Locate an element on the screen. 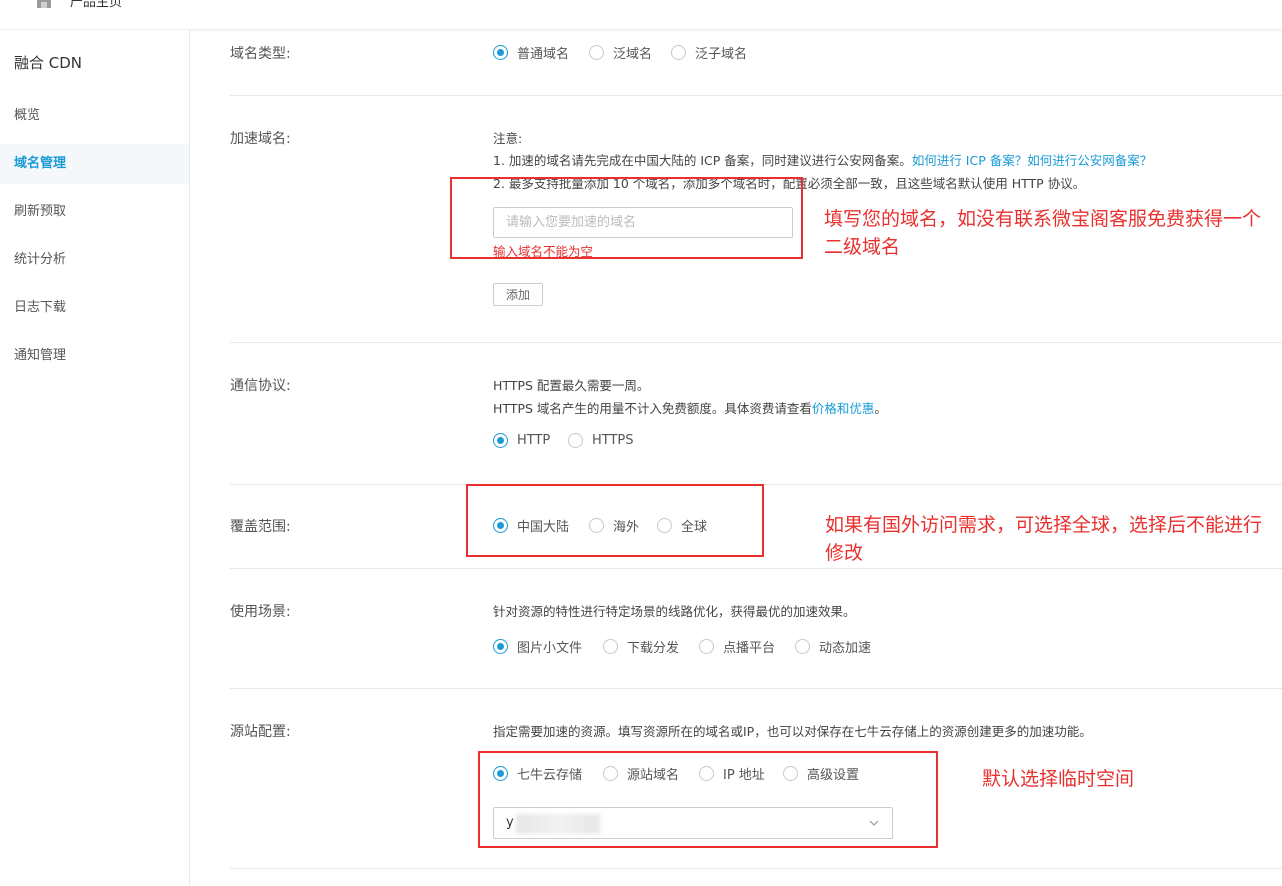 This screenshot has width=1282, height=886. annotation-box-coverage is located at coordinates (615, 520).